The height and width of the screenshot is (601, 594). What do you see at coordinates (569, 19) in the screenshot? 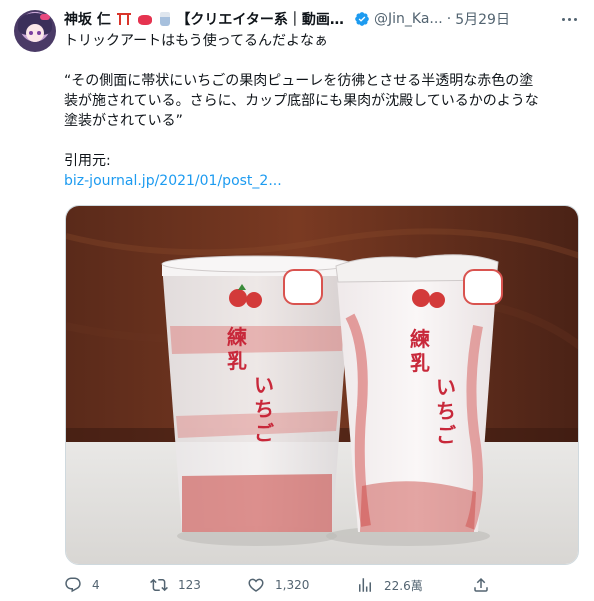
I see `more-icon` at bounding box center [569, 19].